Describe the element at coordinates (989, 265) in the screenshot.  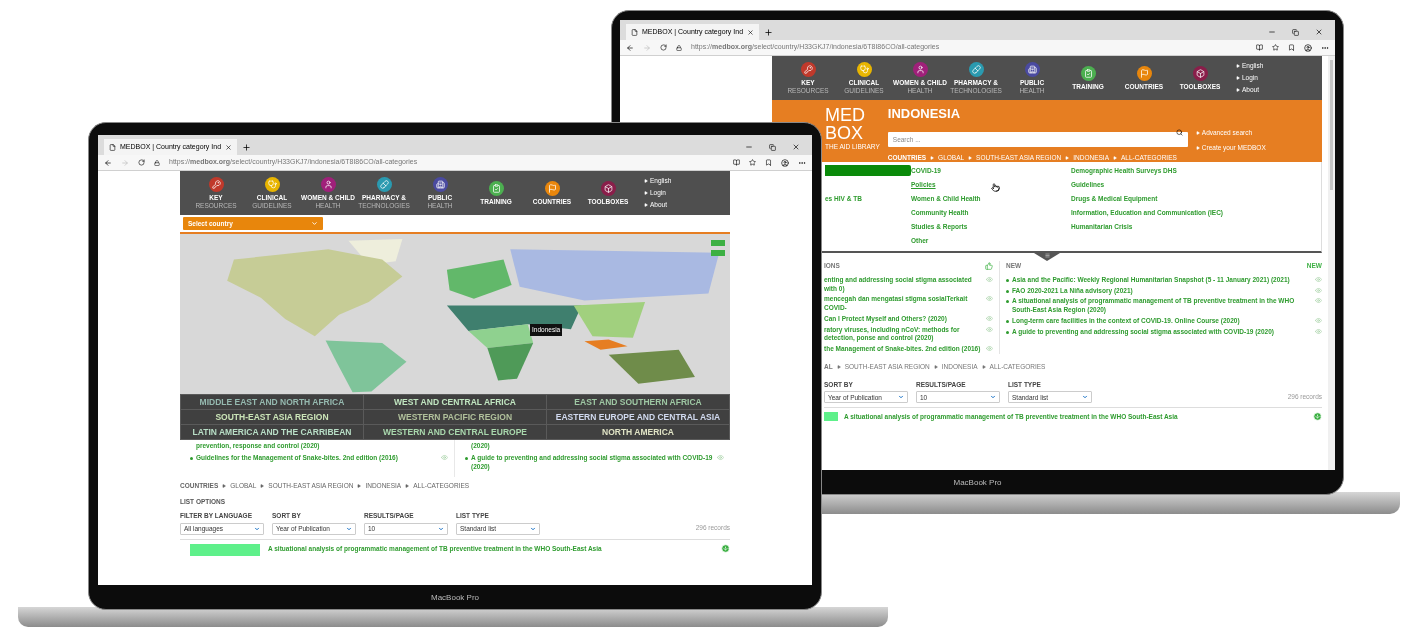
I see `thumbs-up-icon` at that location.